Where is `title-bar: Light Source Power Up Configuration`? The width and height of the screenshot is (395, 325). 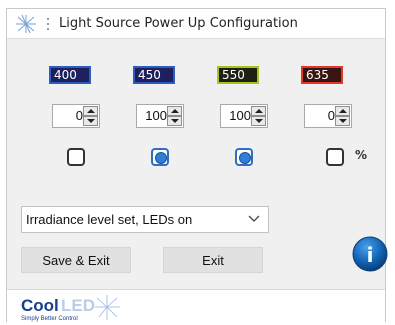 title-bar: Light Source Power Up Configuration is located at coordinates (196, 24).